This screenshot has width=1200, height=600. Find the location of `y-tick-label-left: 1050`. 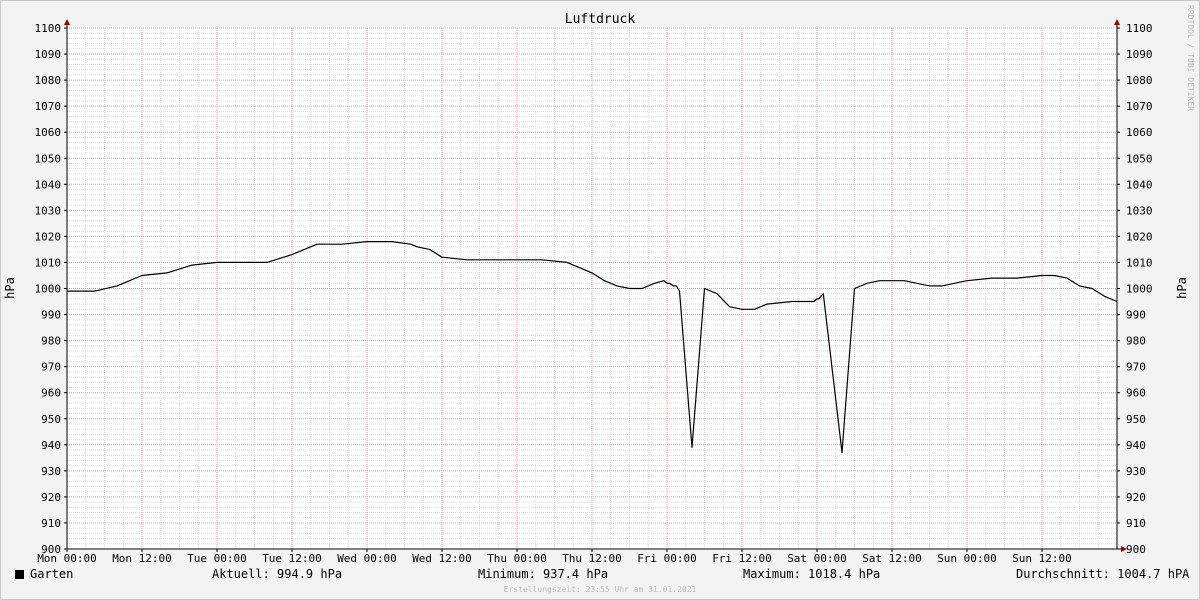

y-tick-label-left: 1050 is located at coordinates (48, 158).